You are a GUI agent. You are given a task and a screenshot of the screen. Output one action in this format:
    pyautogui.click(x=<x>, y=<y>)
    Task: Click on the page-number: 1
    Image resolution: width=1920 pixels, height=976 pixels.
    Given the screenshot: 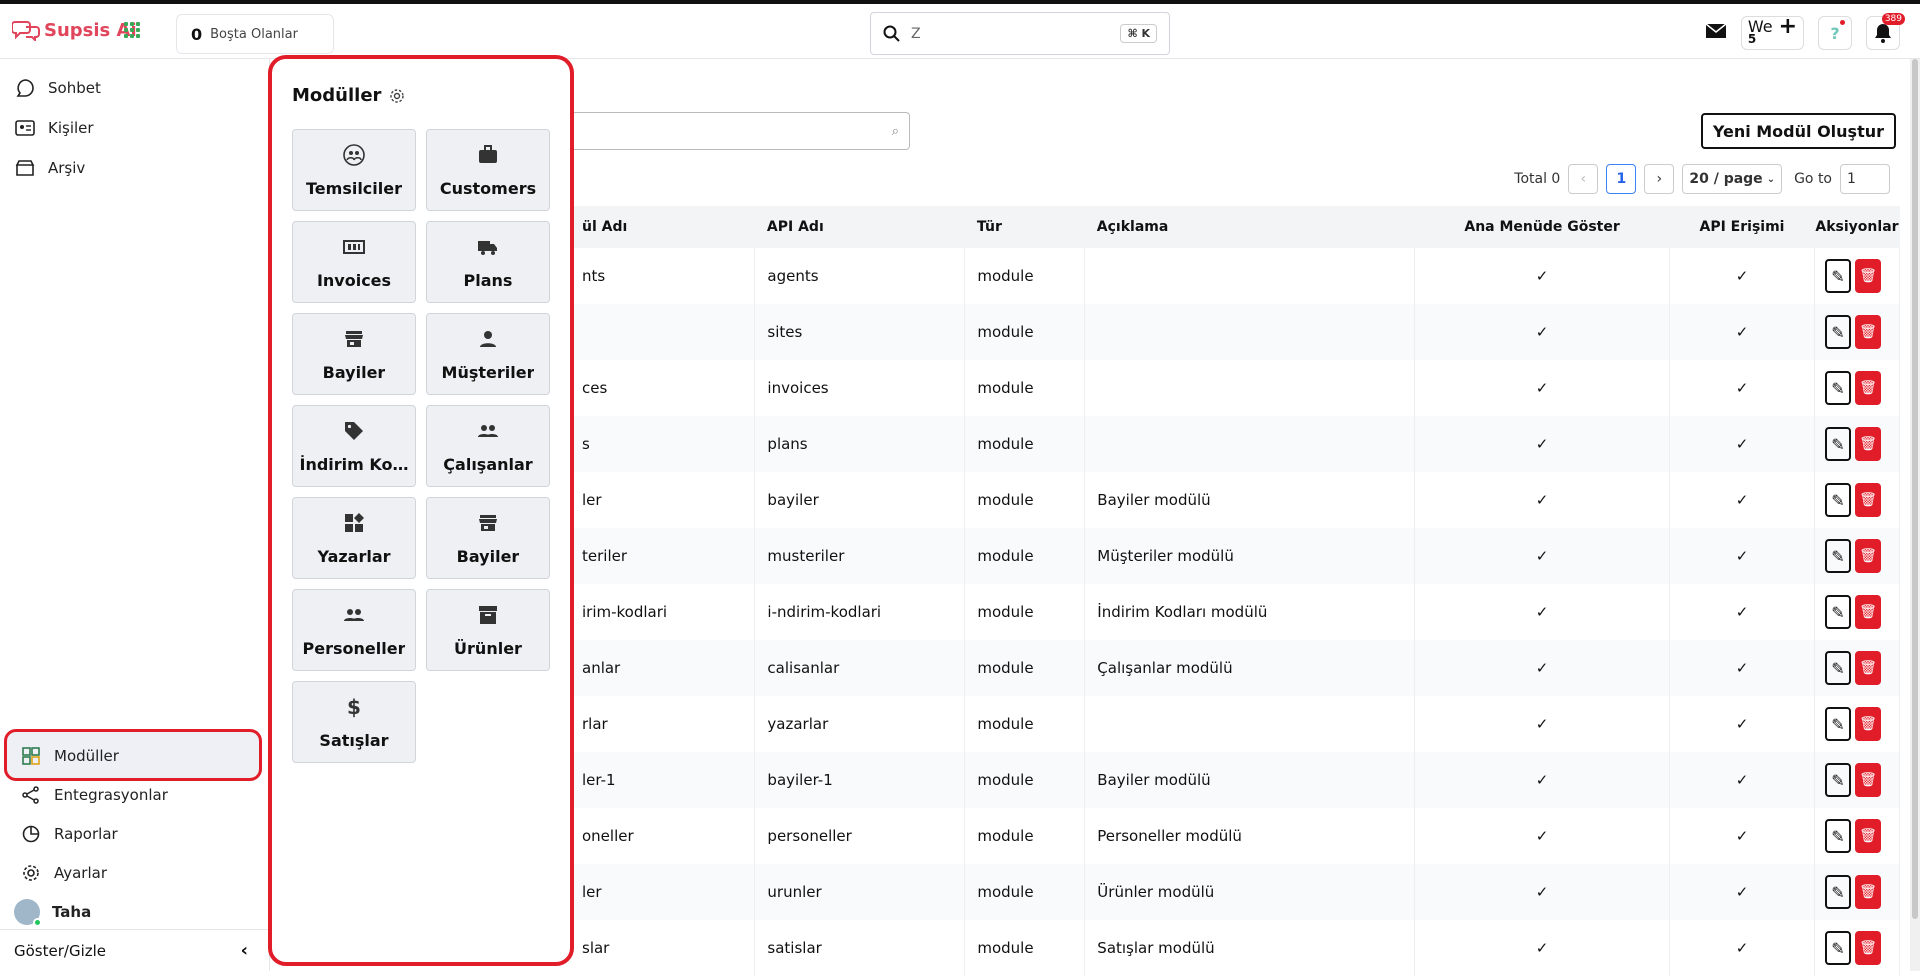 What is the action you would take?
    pyautogui.click(x=1621, y=179)
    